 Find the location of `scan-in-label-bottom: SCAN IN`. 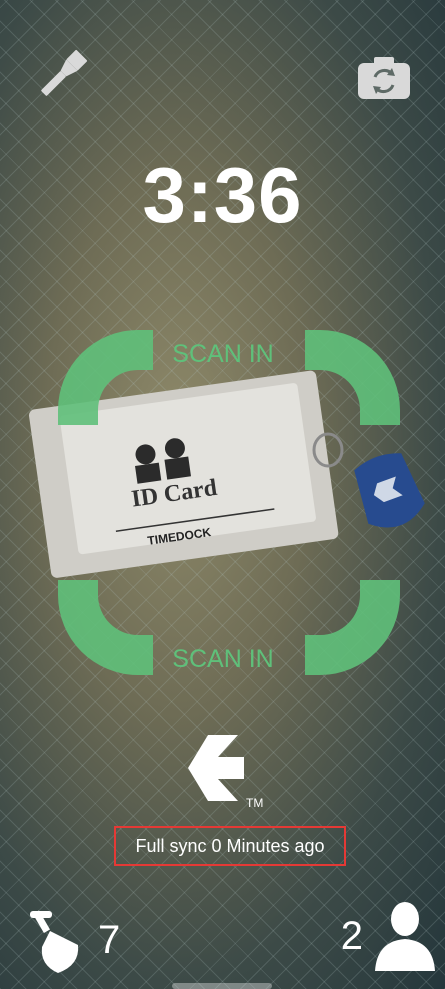

scan-in-label-bottom: SCAN IN is located at coordinates (223, 659).